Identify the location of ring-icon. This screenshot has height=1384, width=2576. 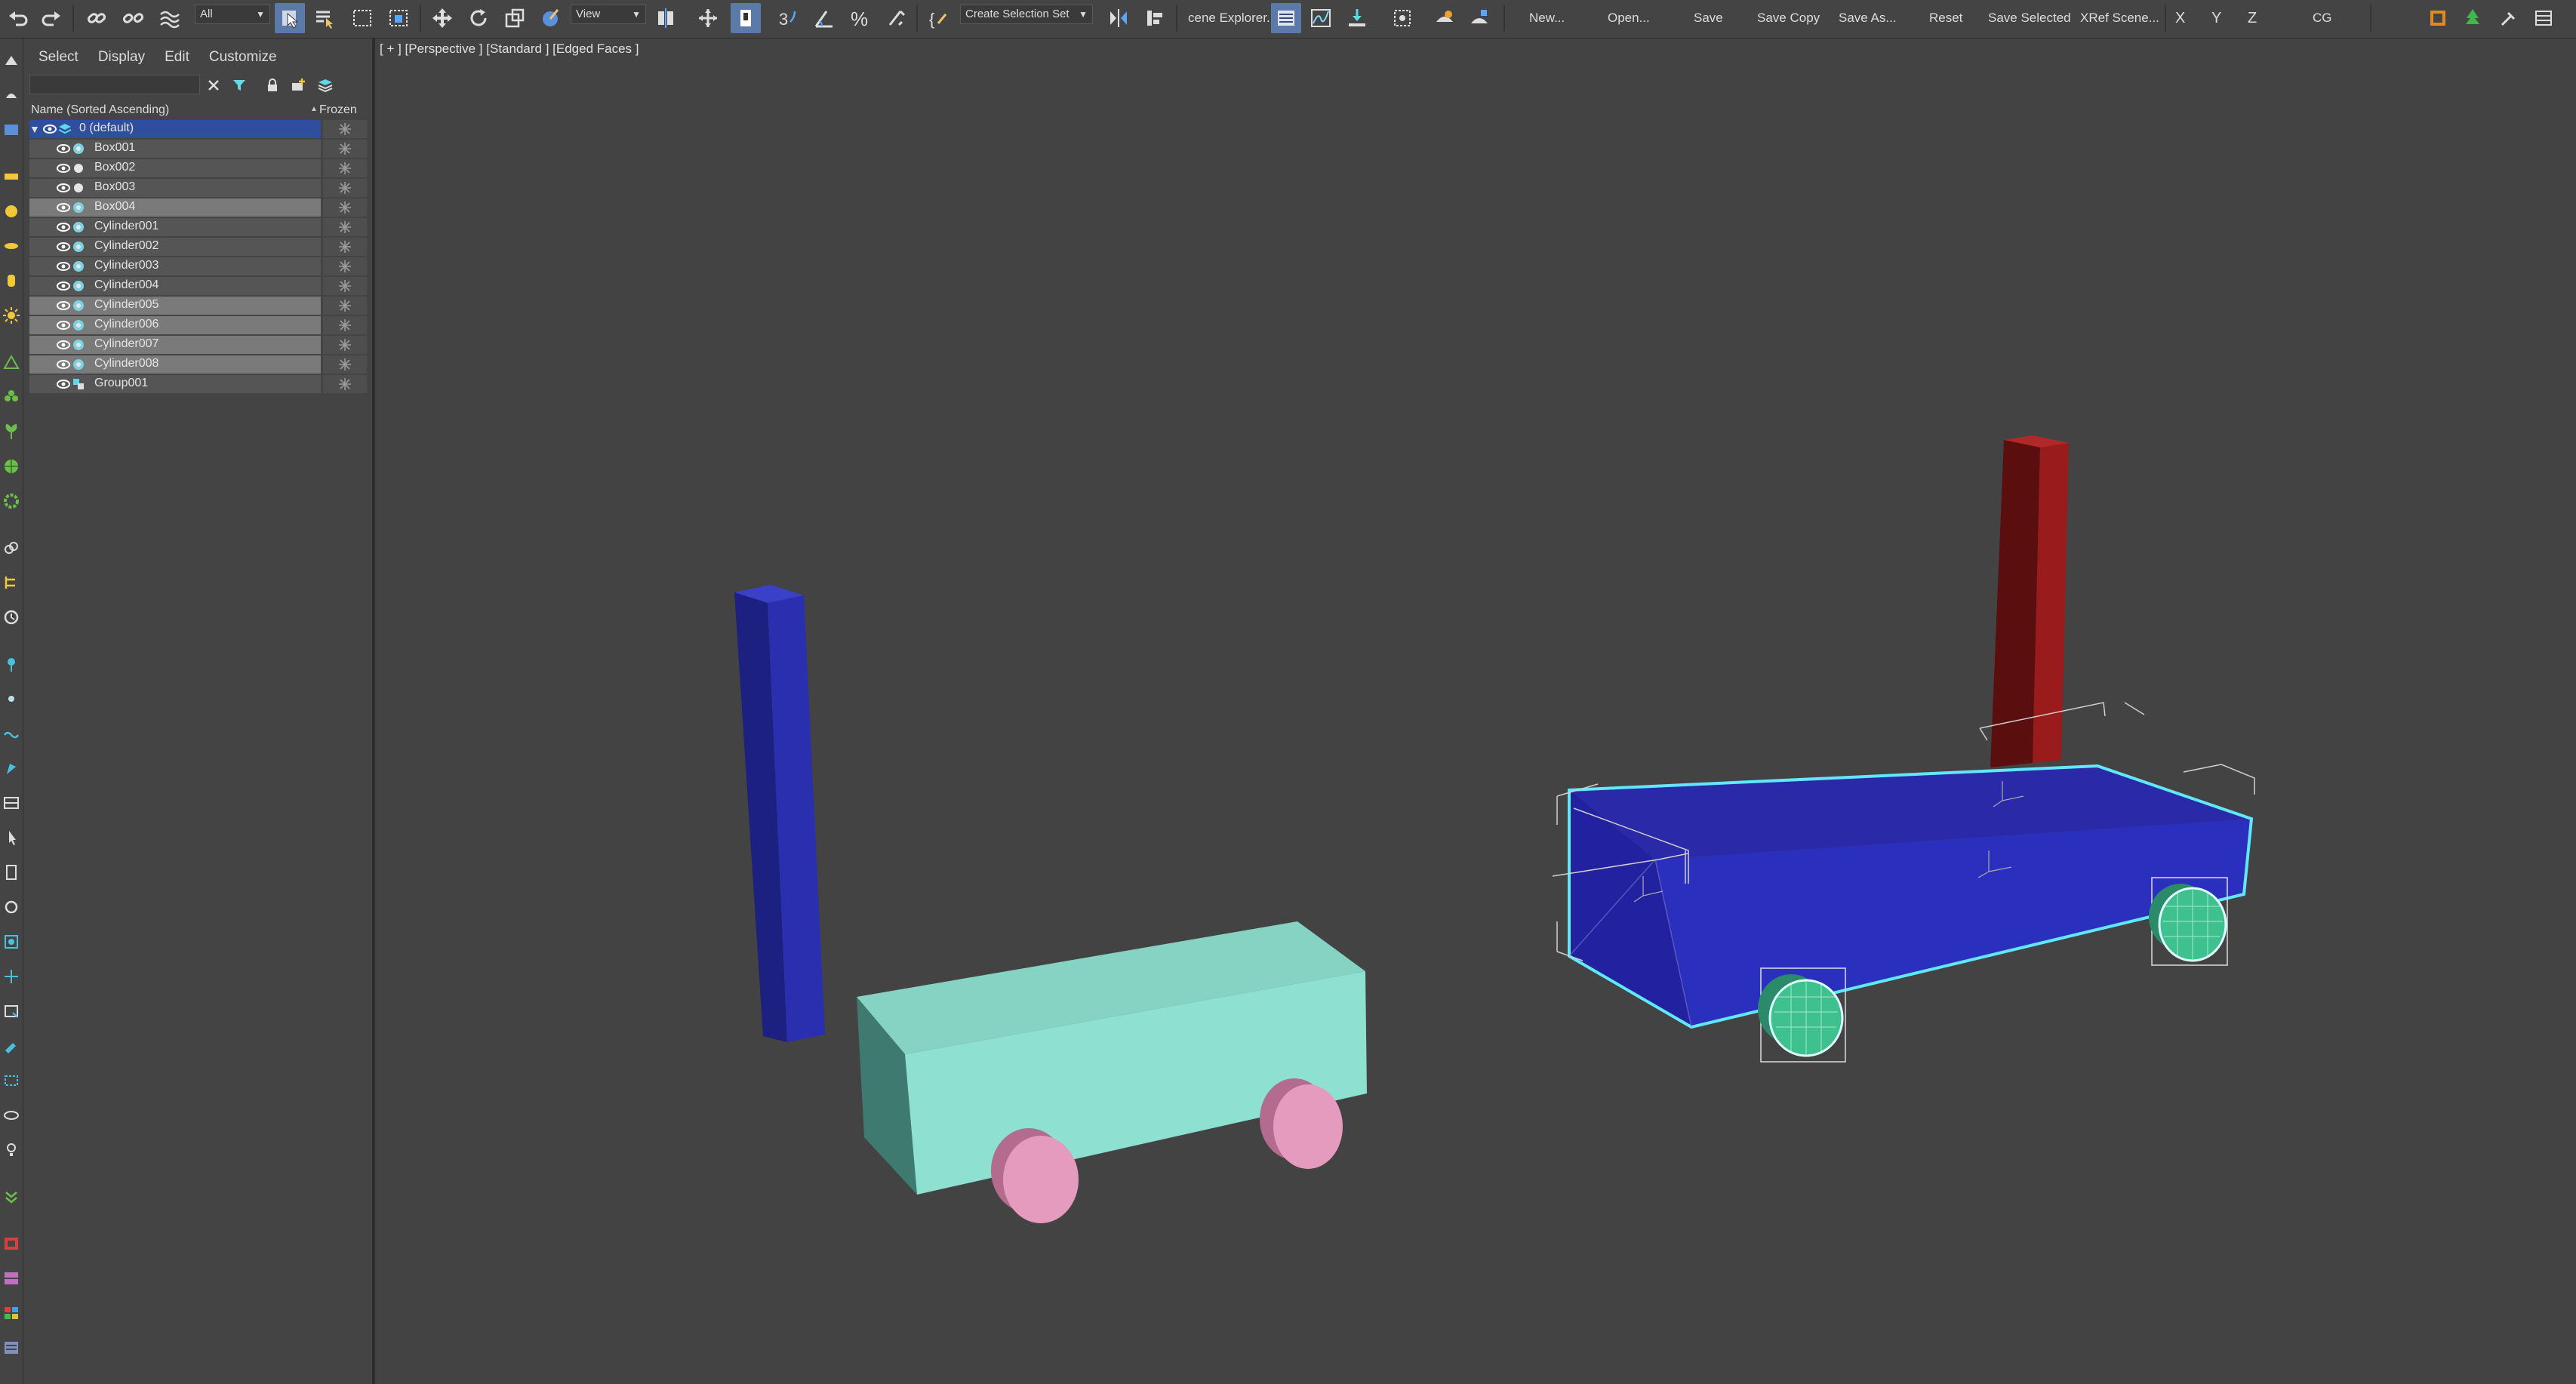
(11, 907).